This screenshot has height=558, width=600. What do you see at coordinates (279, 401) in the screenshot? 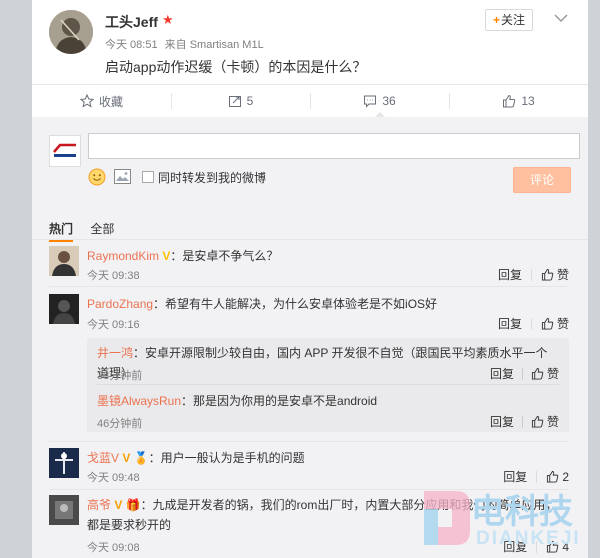
I see `sub-reply-body: ：那是因为你用的是安卓不是android` at bounding box center [279, 401].